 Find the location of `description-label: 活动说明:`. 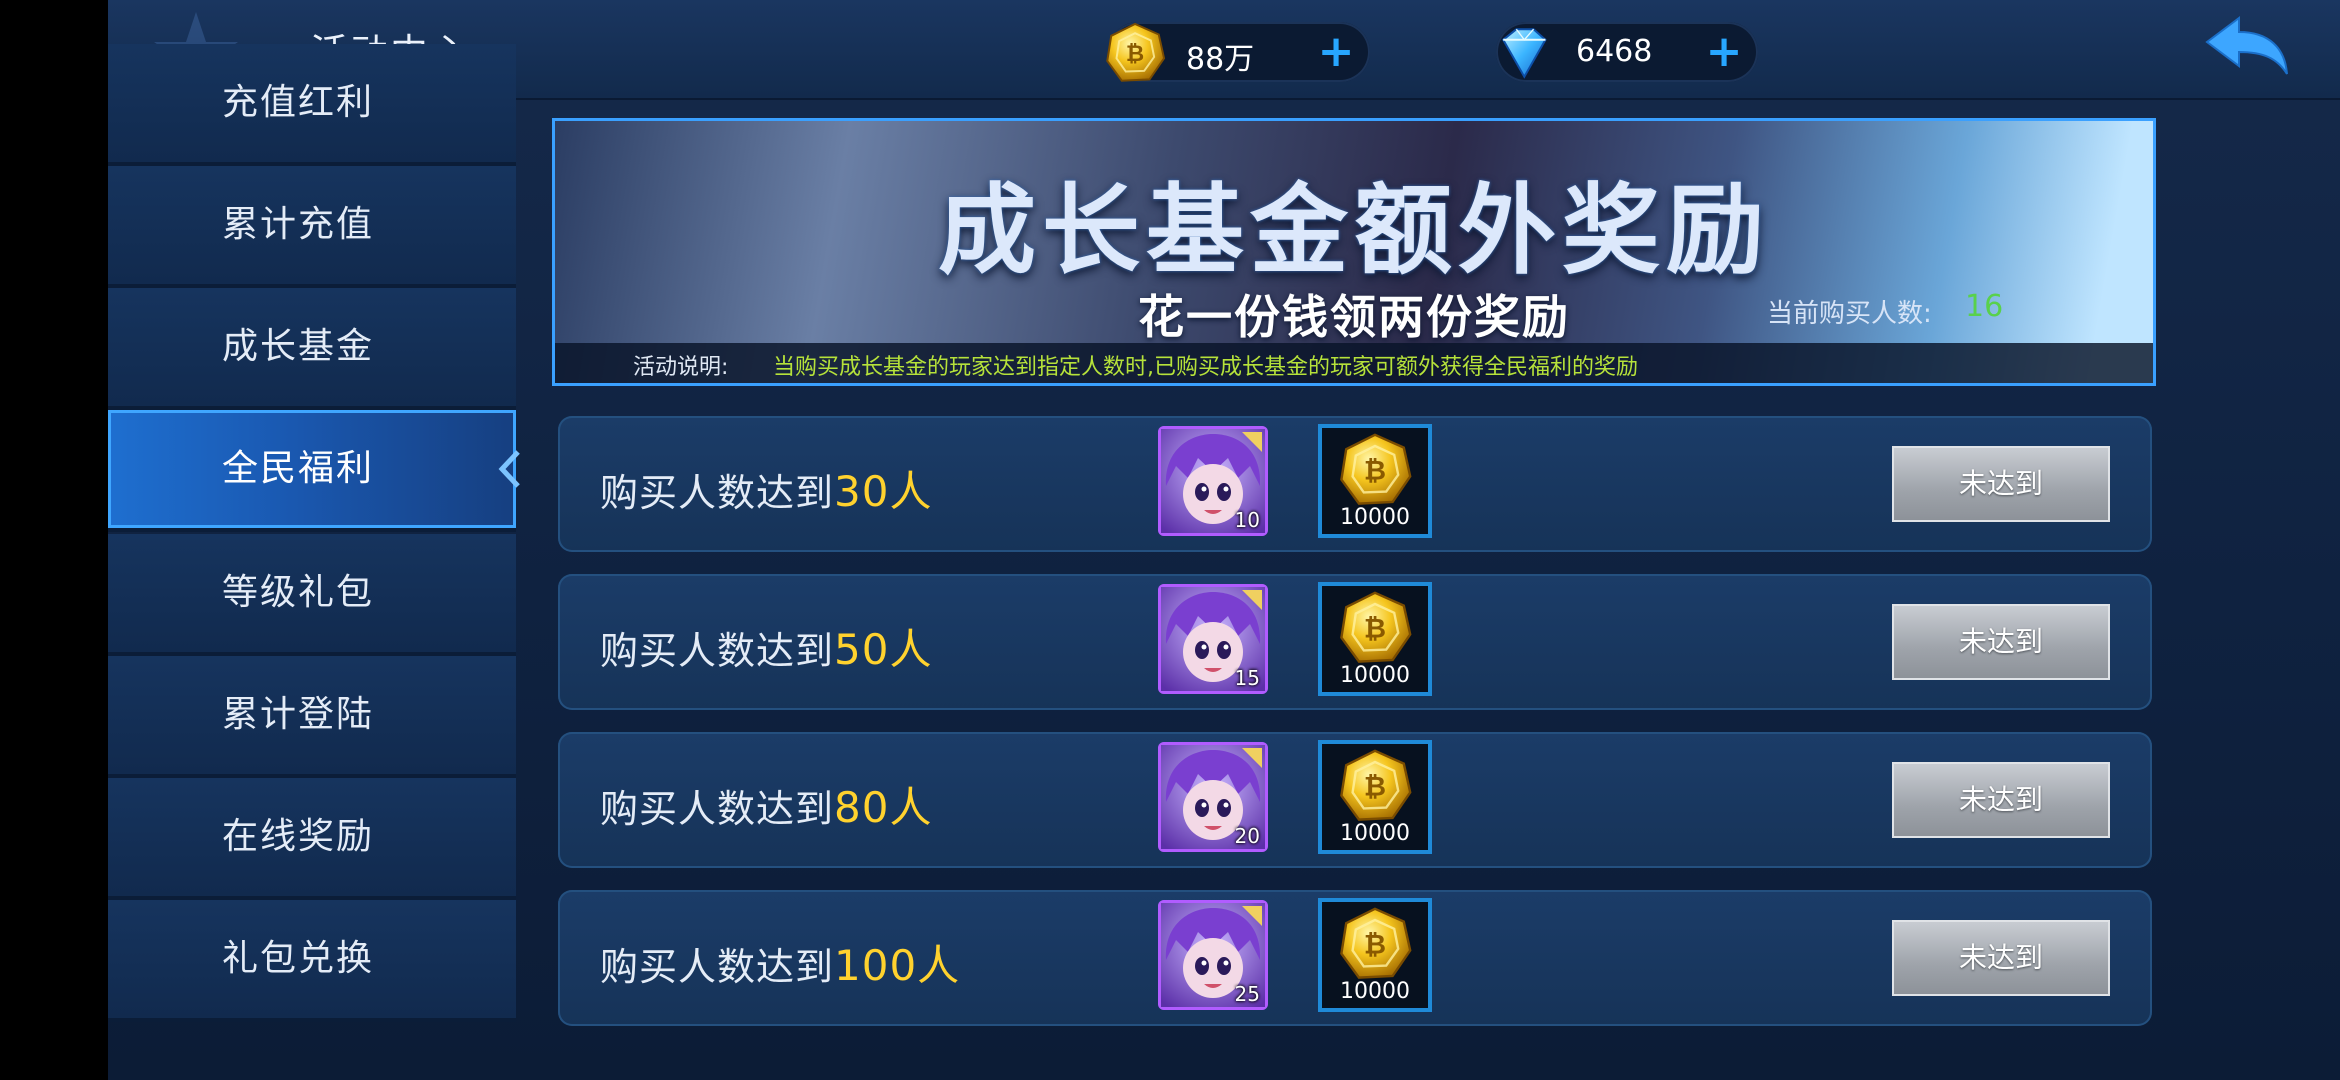

description-label: 活动说明: is located at coordinates (681, 367).